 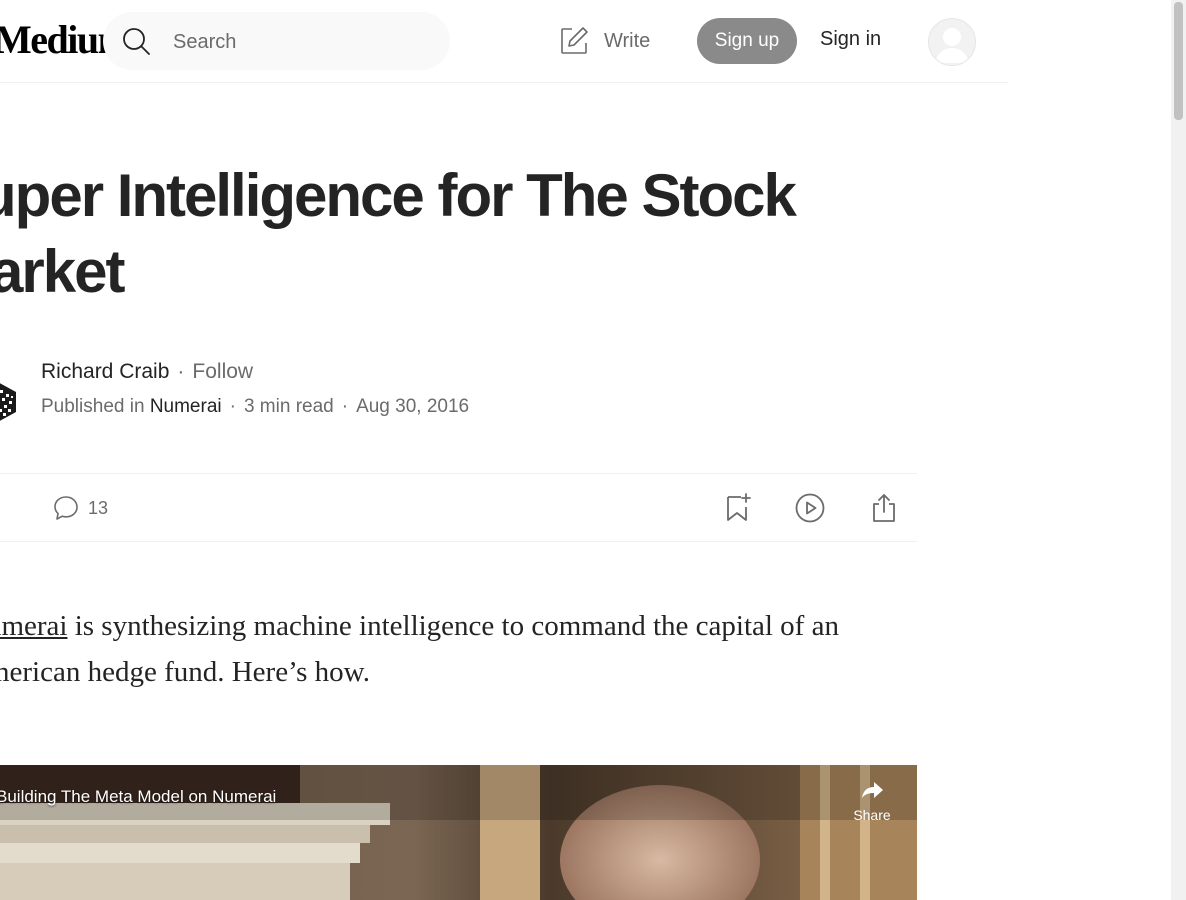 What do you see at coordinates (1178, 61) in the screenshot?
I see `scrollbar-thumb` at bounding box center [1178, 61].